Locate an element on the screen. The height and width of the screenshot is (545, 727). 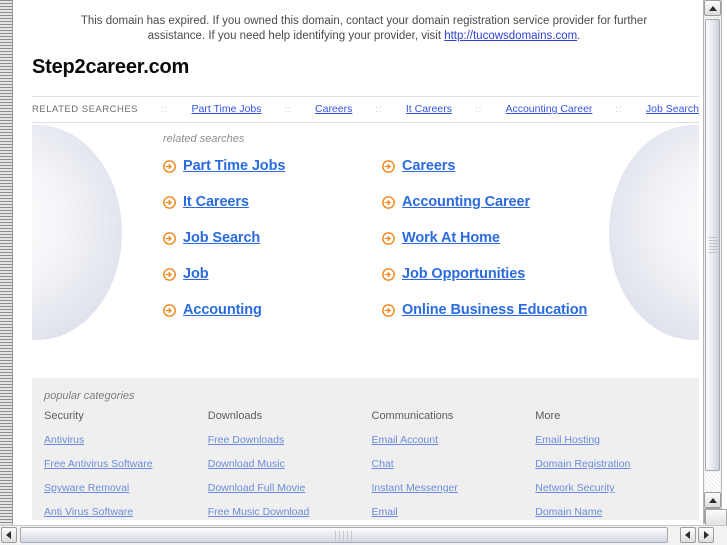
related-search-item: Accounting Career is located at coordinates (540, 202).